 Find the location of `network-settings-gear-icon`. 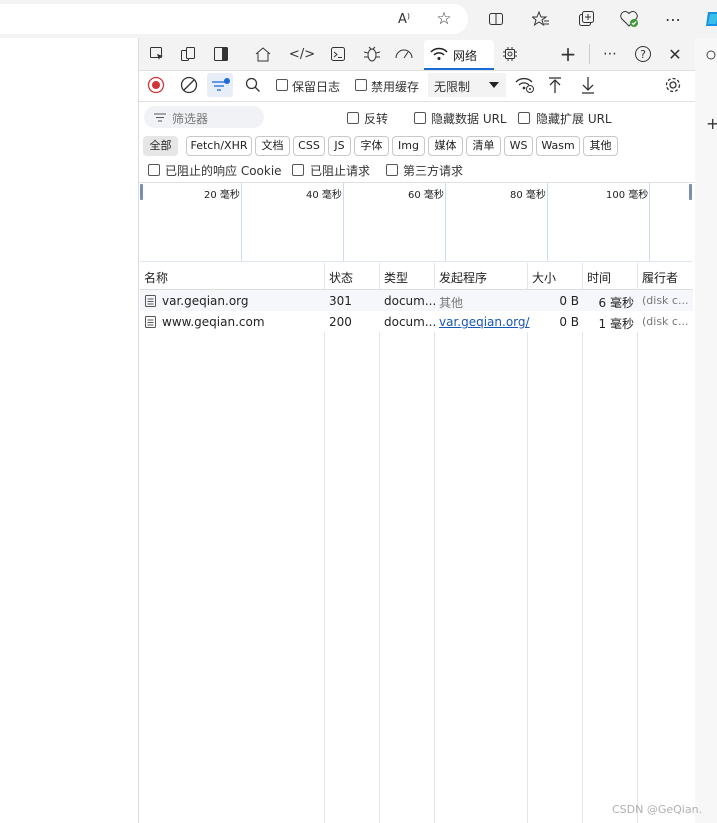

network-settings-gear-icon is located at coordinates (673, 86).